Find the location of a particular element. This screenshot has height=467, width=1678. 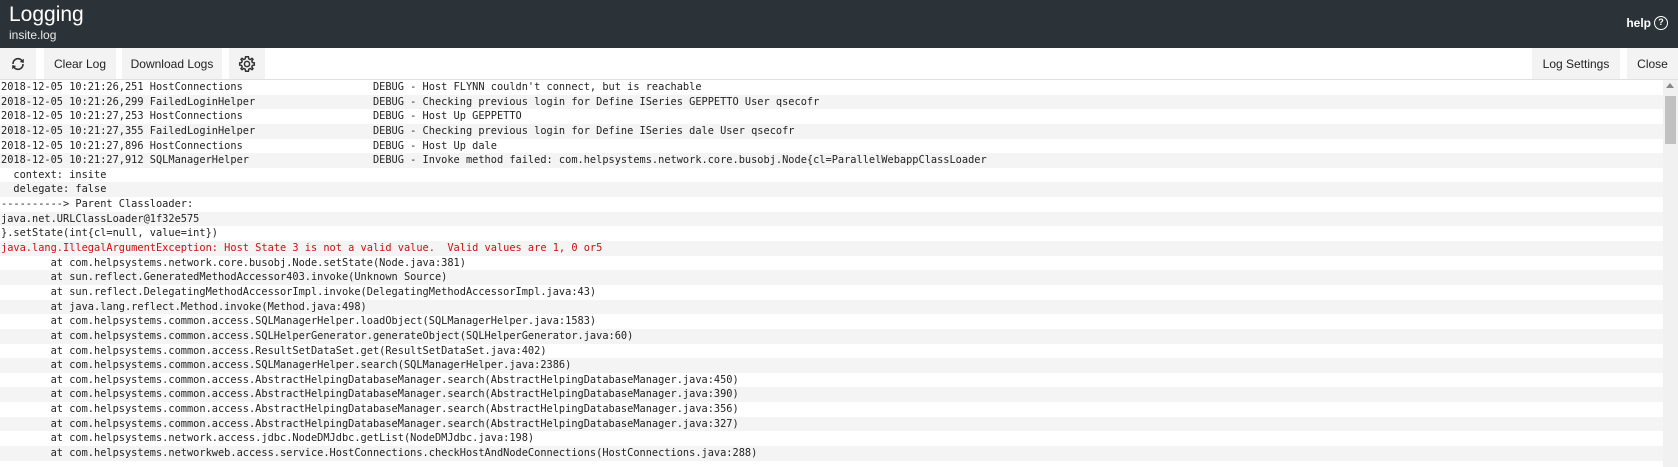

log-scrollbar is located at coordinates (1670, 273).